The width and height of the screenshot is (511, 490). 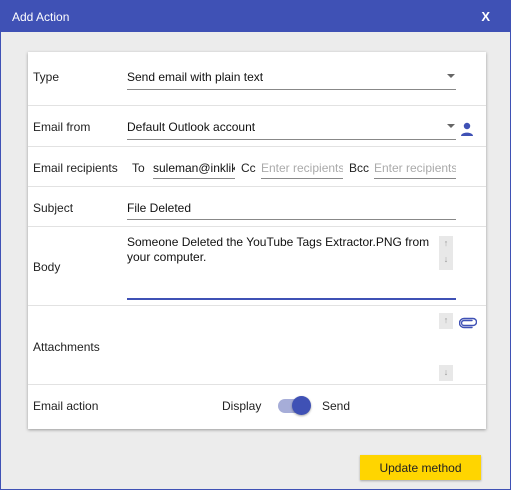 What do you see at coordinates (75, 168) in the screenshot?
I see `email-recipients-label: Email recipients` at bounding box center [75, 168].